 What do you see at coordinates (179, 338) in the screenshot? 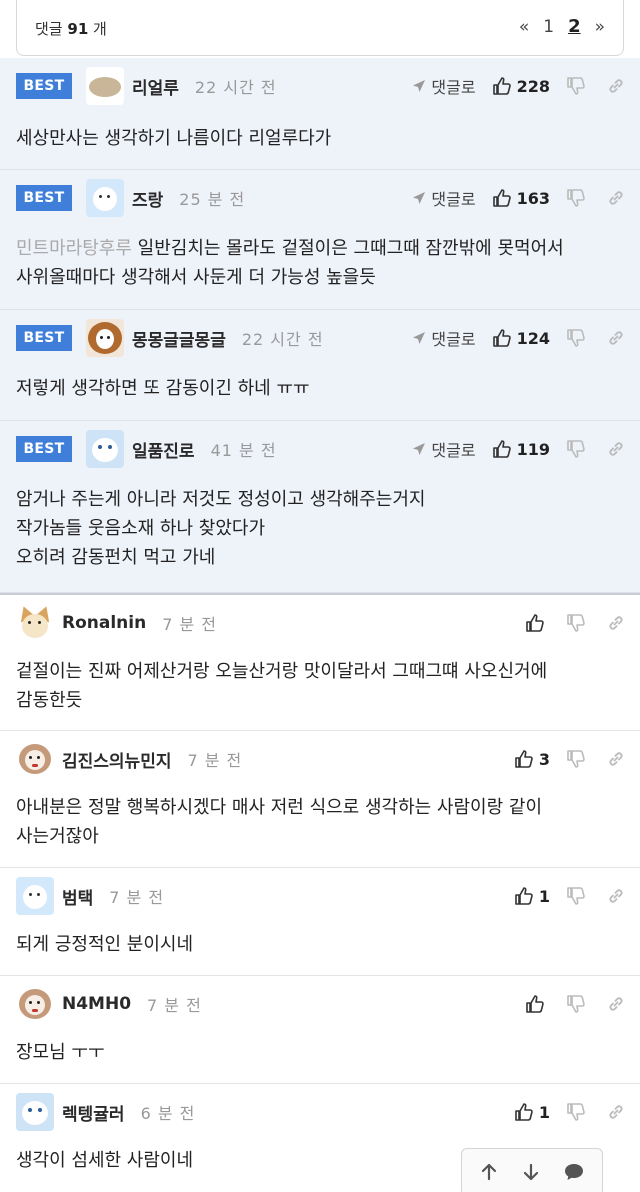
I see `comment-author: 몽몽글글몽글` at bounding box center [179, 338].